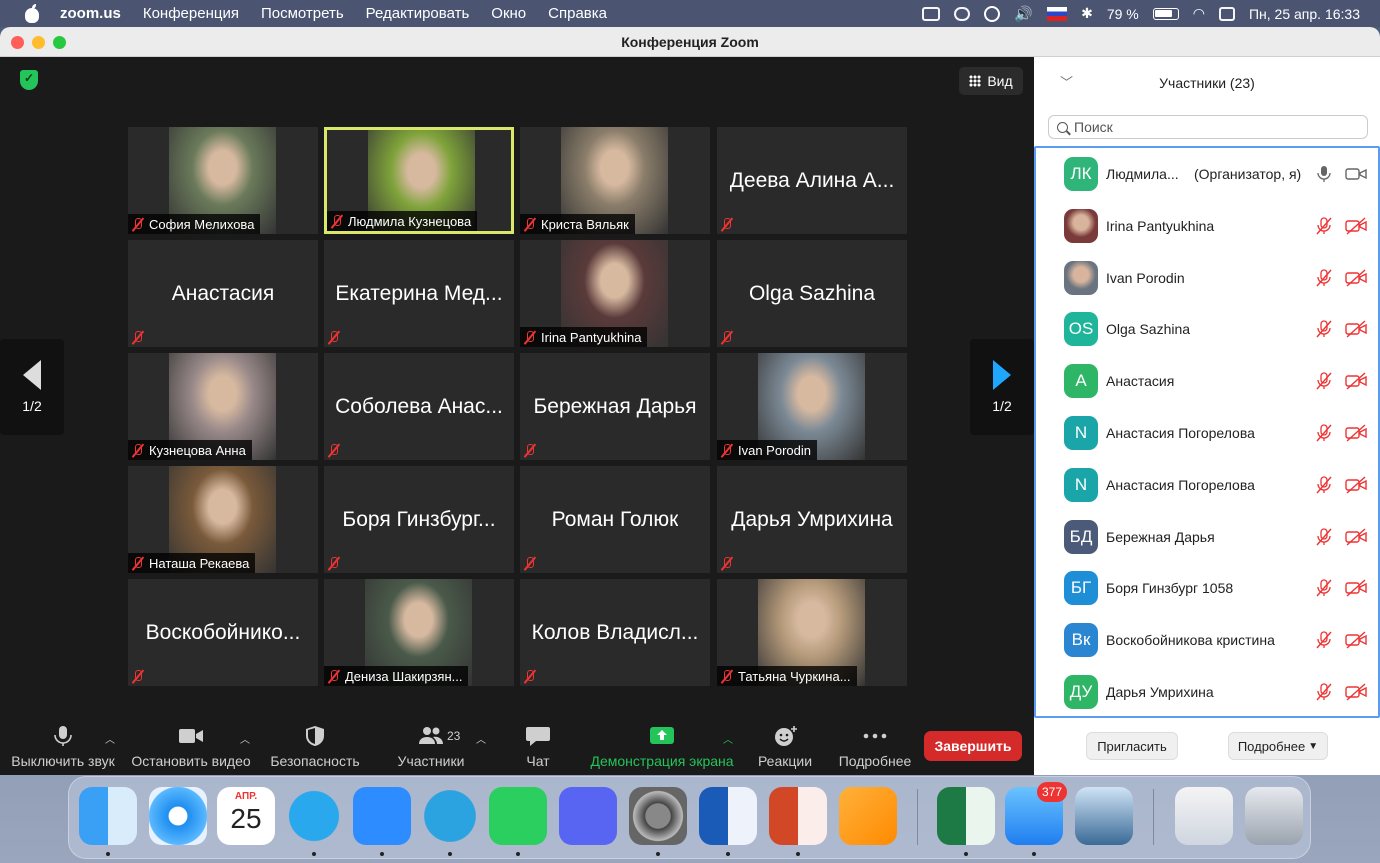  Describe the element at coordinates (223, 293) in the screenshot. I see `video-tile: Анастасия` at that location.